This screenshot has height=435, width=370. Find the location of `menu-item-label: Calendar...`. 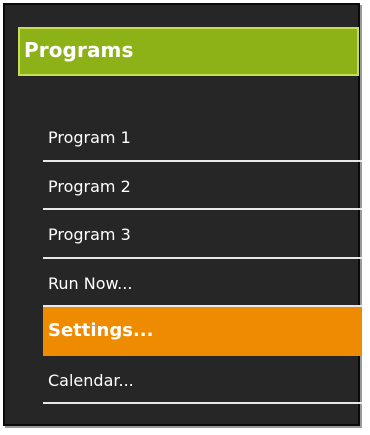

menu-item-label: Calendar... is located at coordinates (91, 380).